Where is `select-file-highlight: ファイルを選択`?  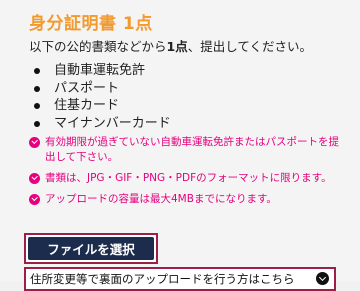
select-file-highlight: ファイルを選択 is located at coordinates (91, 248).